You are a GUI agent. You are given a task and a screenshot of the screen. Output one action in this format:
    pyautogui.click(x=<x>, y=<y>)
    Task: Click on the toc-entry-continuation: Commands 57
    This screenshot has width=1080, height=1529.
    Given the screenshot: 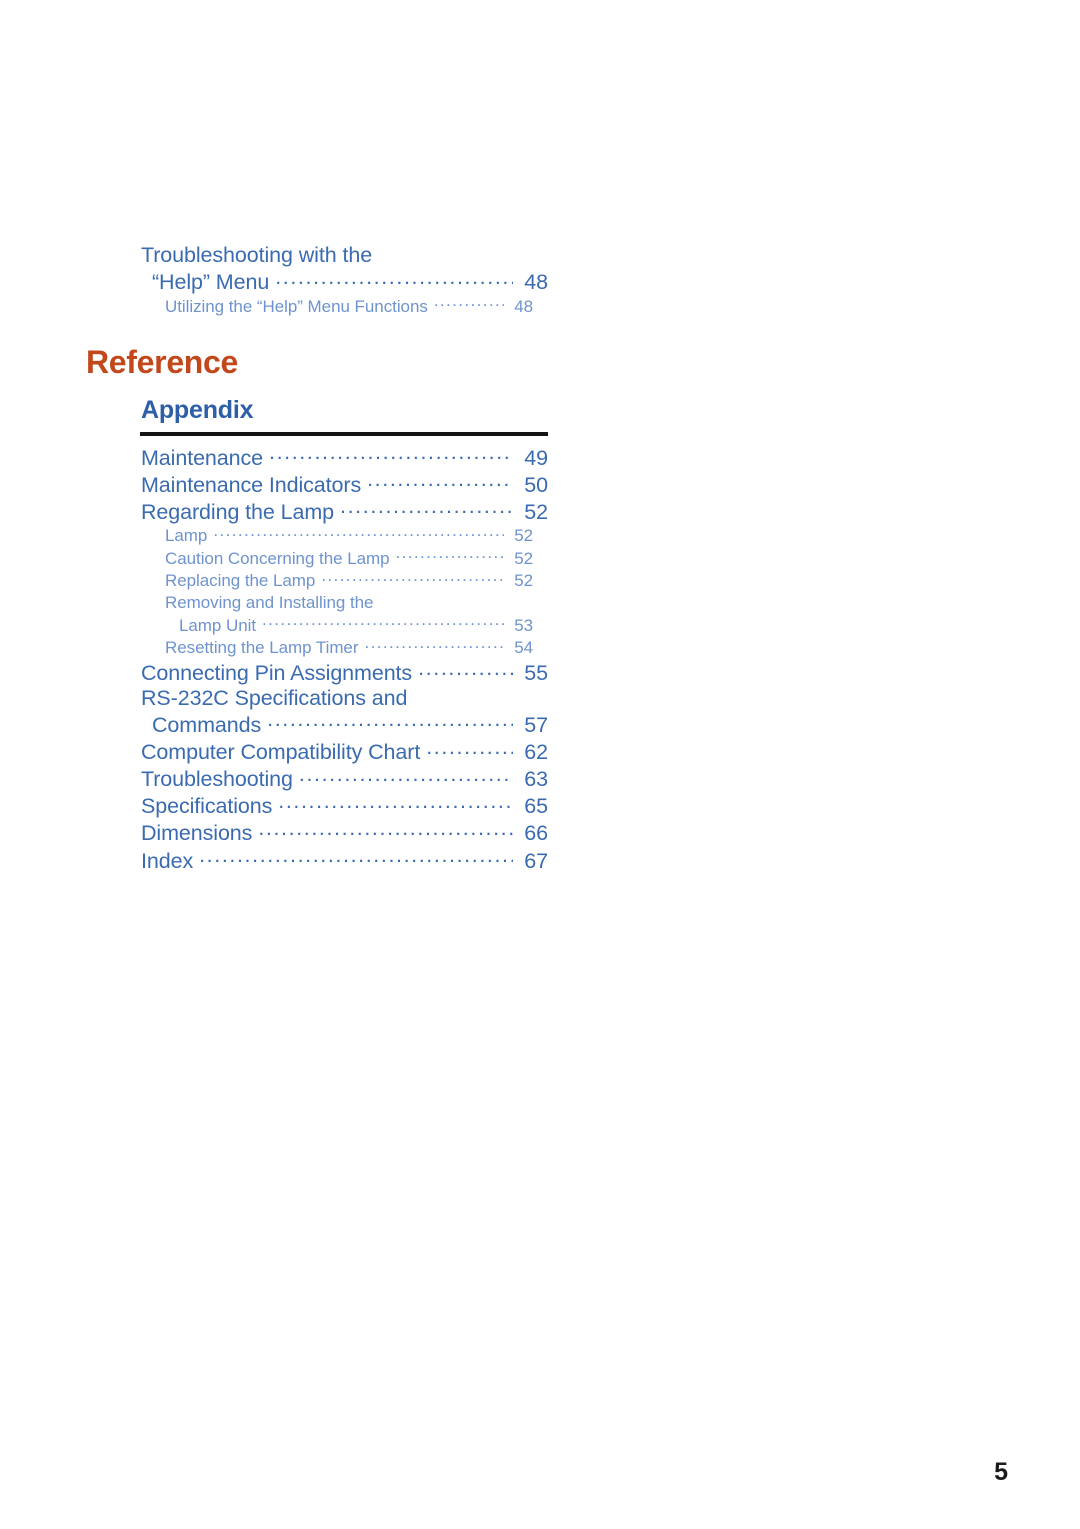 What is the action you would take?
    pyautogui.click(x=344, y=724)
    